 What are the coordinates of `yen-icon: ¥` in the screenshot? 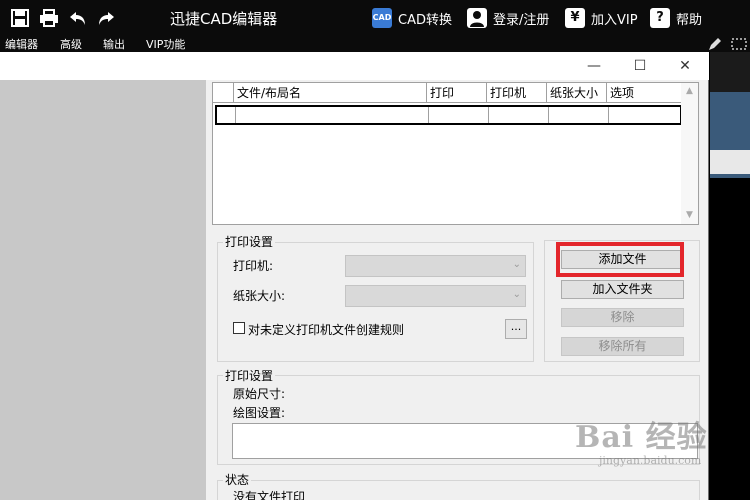 It's located at (575, 18).